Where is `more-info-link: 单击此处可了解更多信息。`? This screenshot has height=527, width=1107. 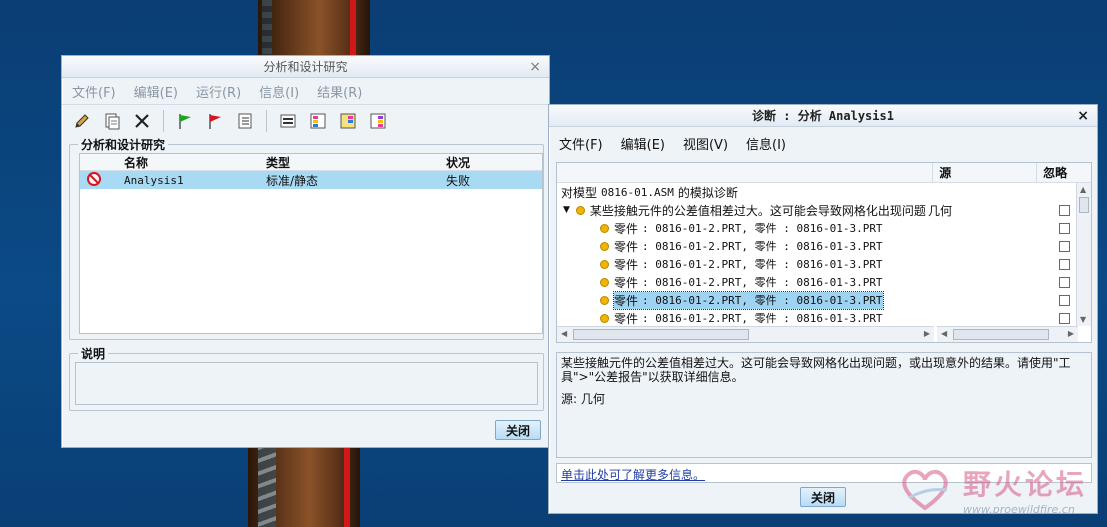 more-info-link: 单击此处可了解更多信息。 is located at coordinates (633, 475).